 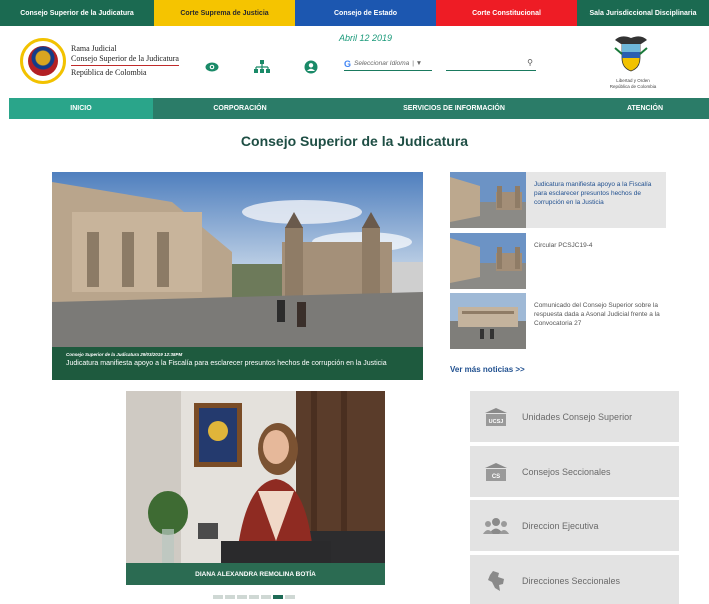 I want to click on quick-link-label: Direccion Ejecutiva, so click(x=560, y=525).